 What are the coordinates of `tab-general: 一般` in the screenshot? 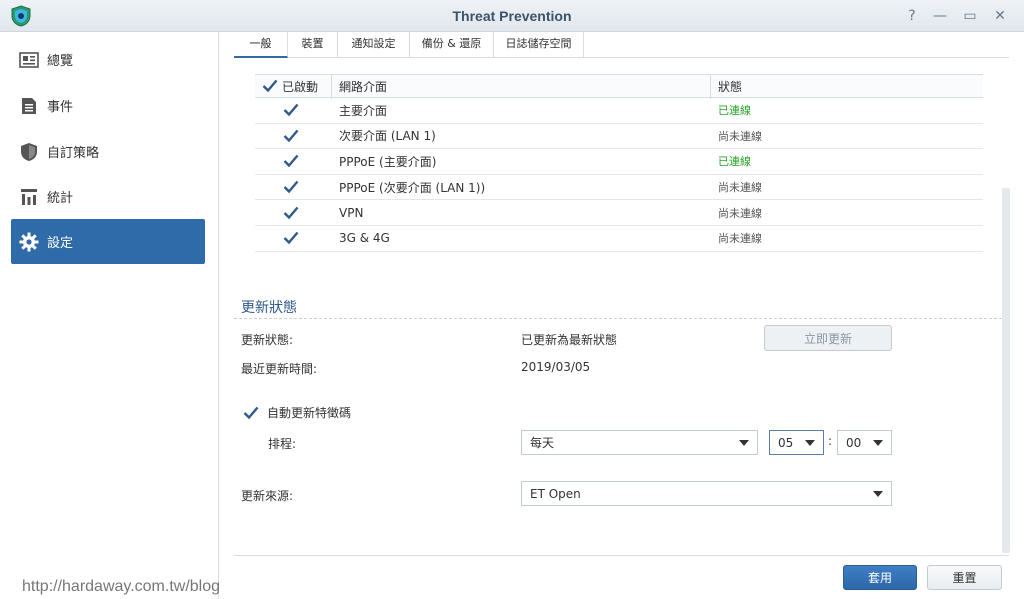 It's located at (261, 45).